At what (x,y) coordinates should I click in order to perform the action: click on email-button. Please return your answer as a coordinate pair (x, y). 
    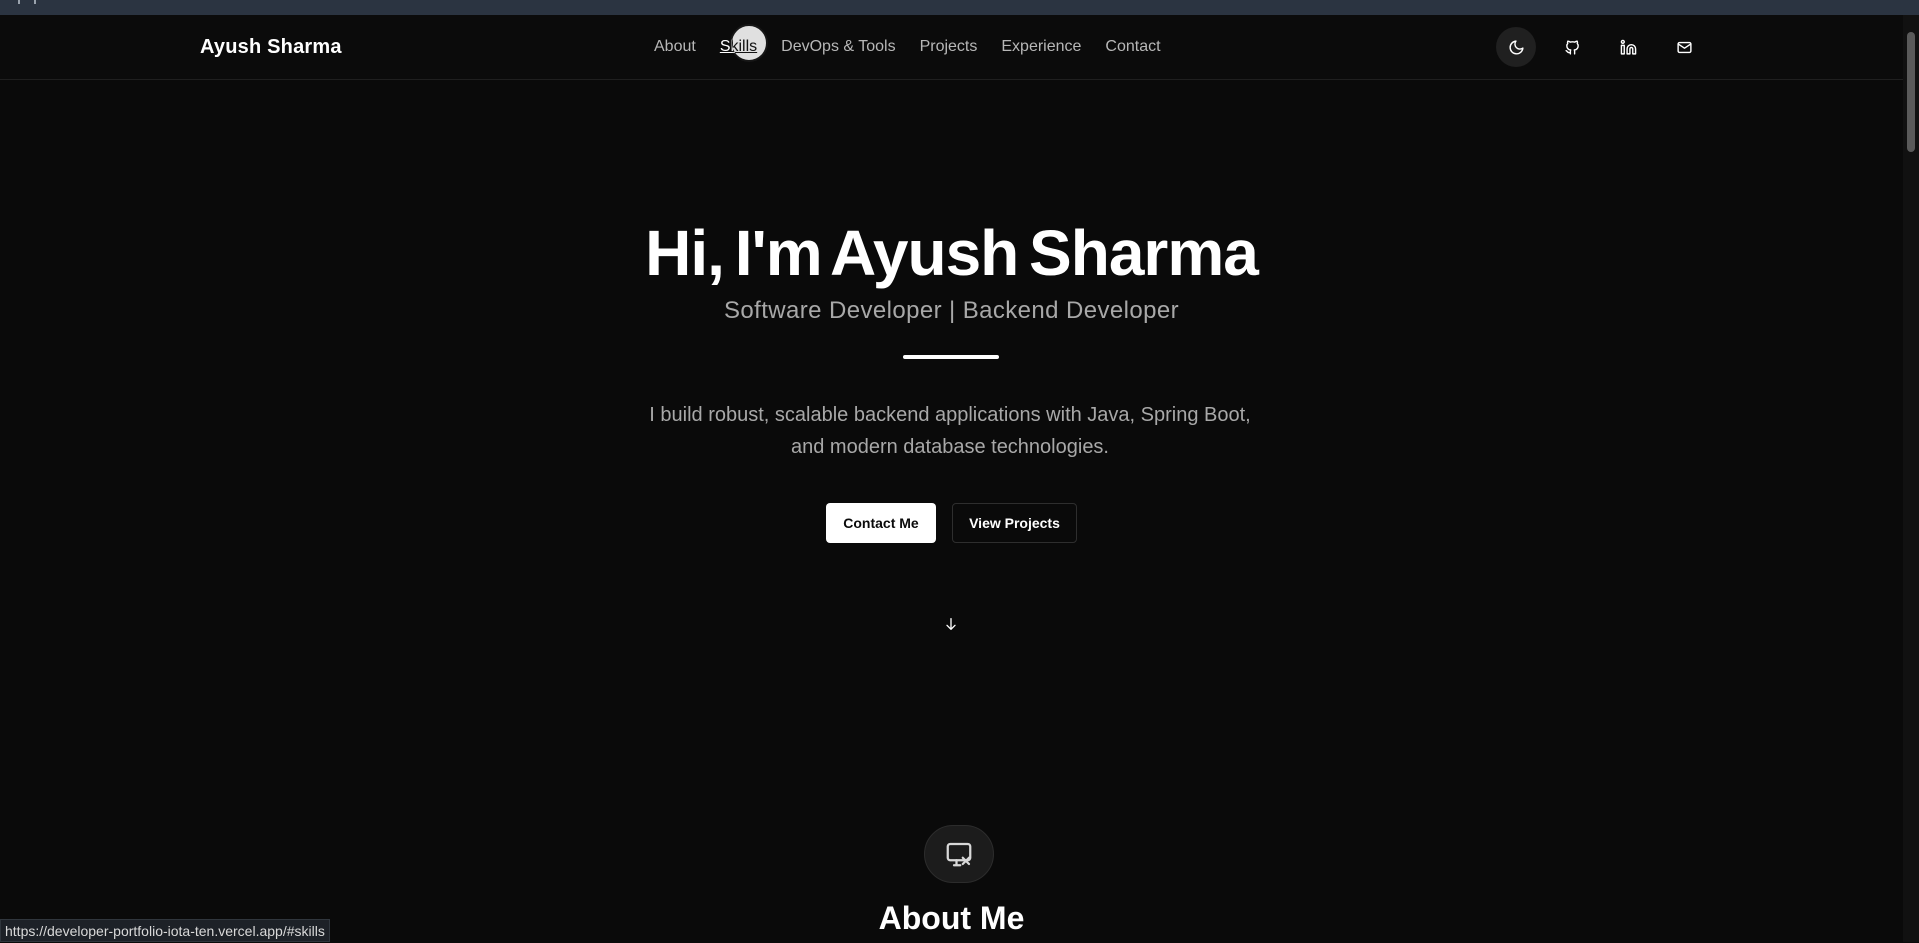
    Looking at the image, I should click on (1684, 47).